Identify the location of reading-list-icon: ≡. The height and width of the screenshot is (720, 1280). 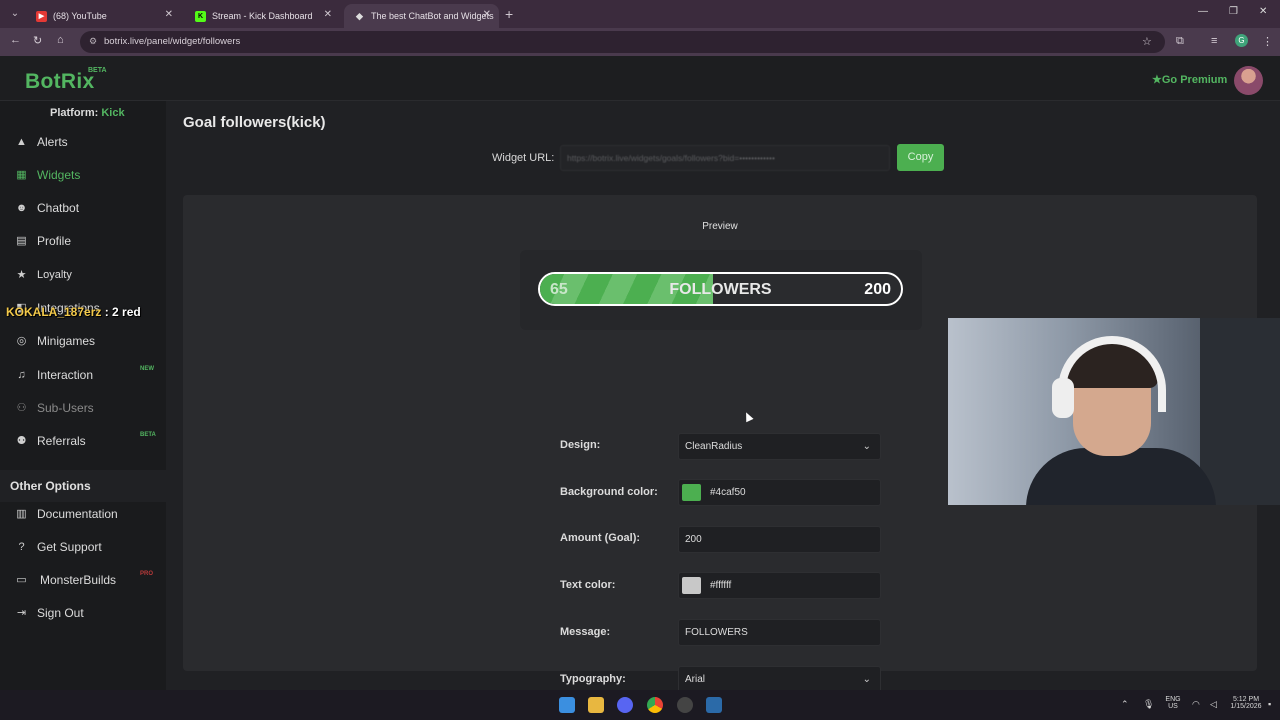
(1214, 41).